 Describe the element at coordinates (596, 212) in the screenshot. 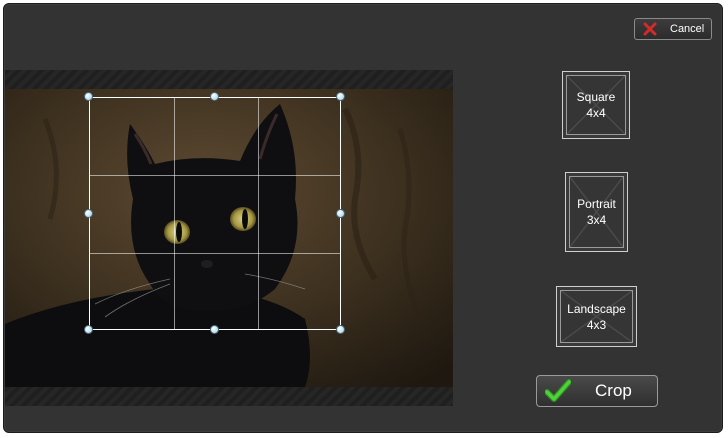

I see `portrait-button: Portrait 3x4` at that location.